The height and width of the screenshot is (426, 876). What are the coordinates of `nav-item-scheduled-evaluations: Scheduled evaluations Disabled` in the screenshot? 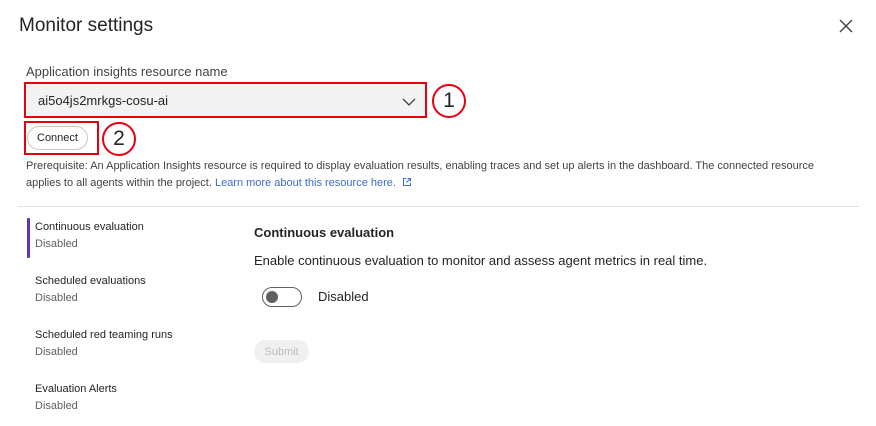 It's located at (127, 289).